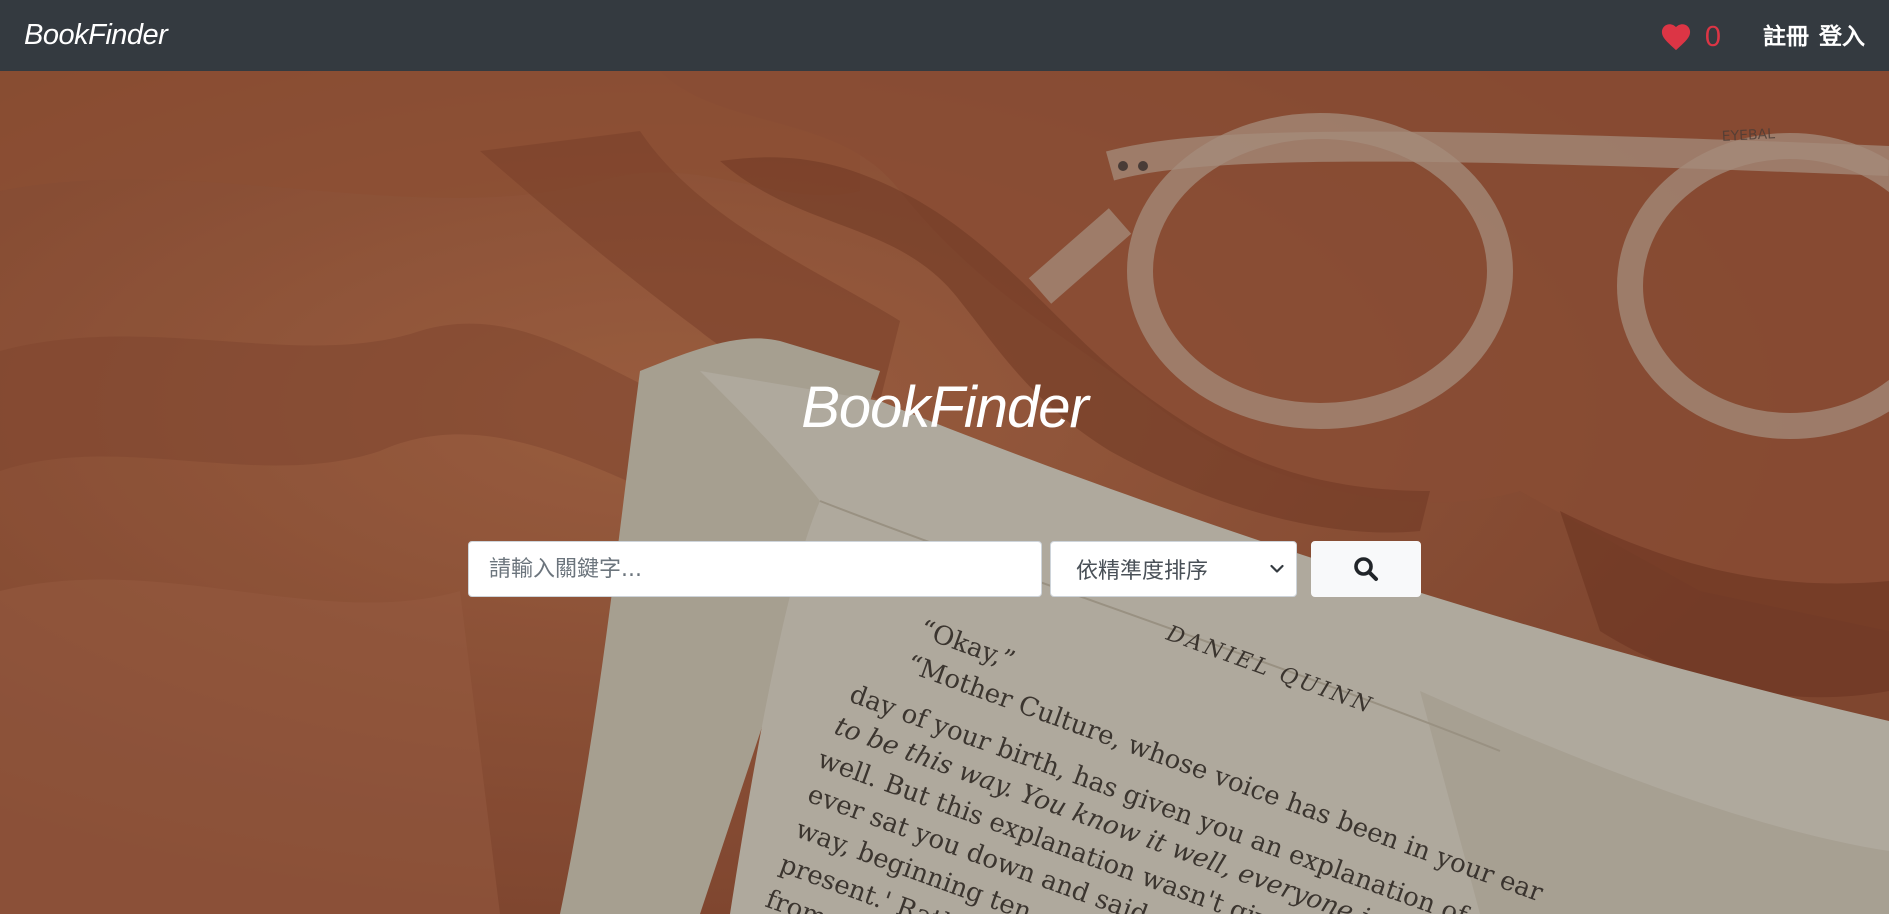 This screenshot has height=914, width=1889. I want to click on chevron-down-icon, so click(1277, 568).